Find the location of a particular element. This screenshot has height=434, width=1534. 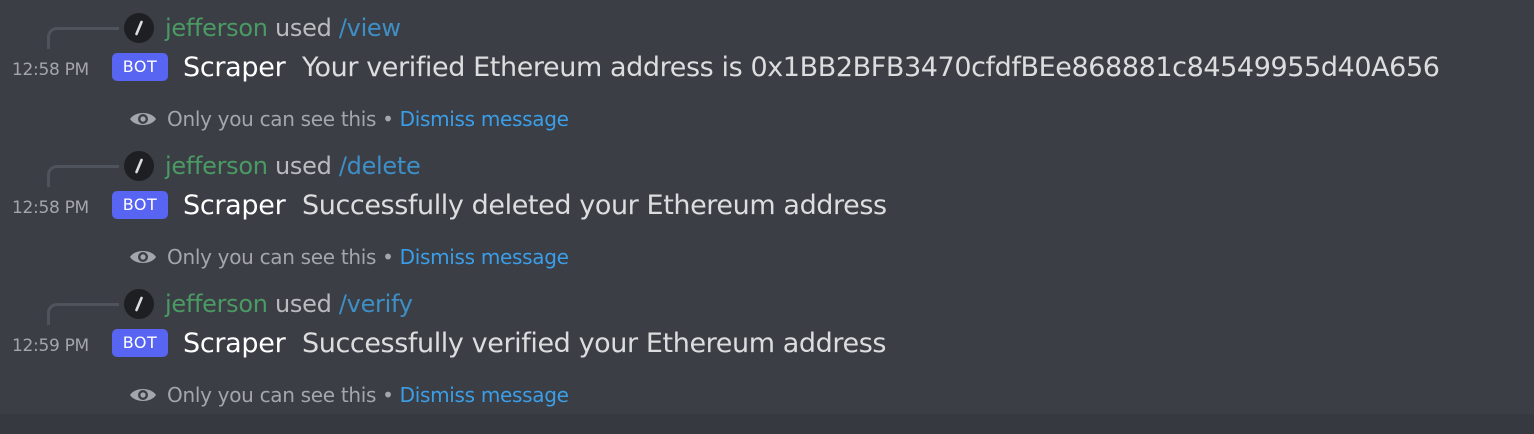

command-name: /delete is located at coordinates (380, 166).